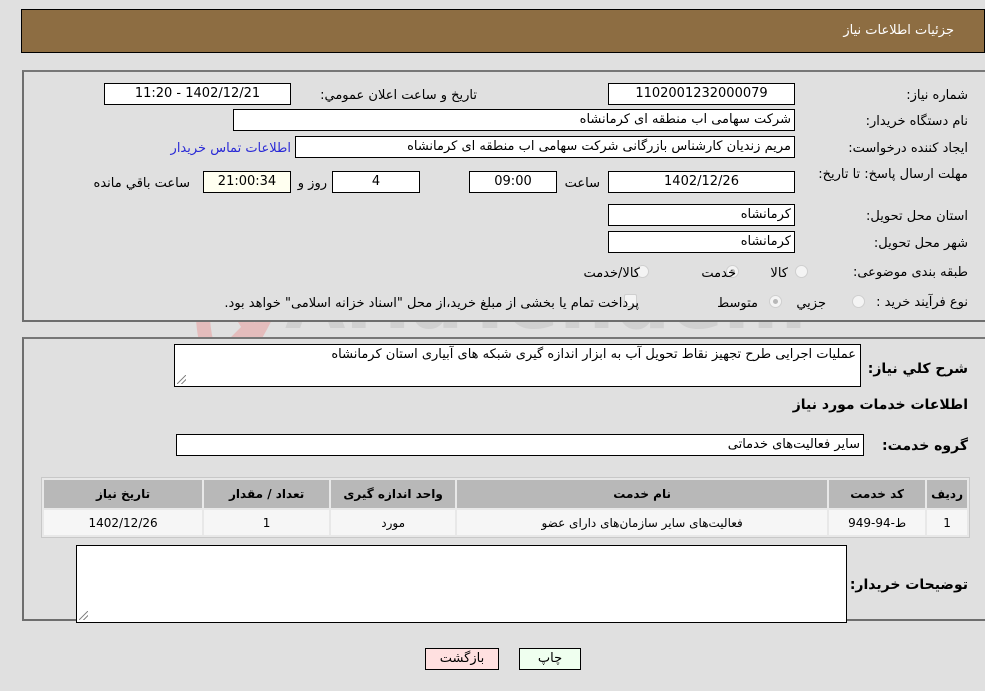 This screenshot has width=985, height=691. I want to click on purchase-type-option-medium: متوسط, so click(737, 303).